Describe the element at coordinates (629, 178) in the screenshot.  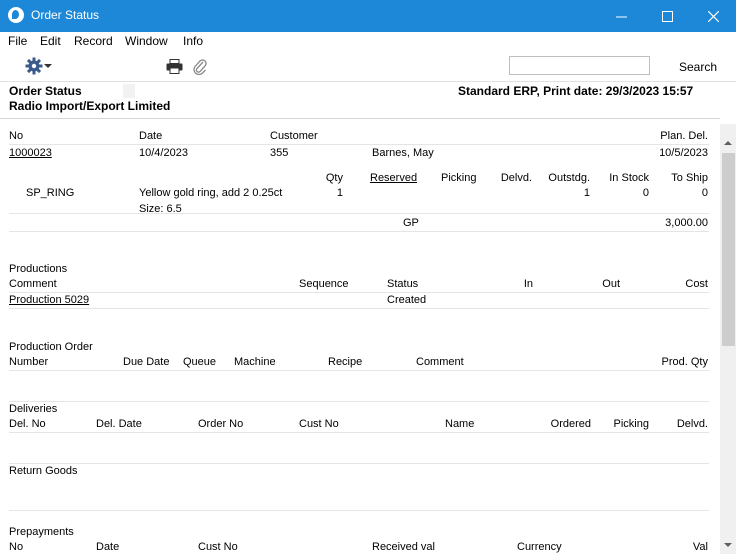
I see `col-in-stock: In Stock` at that location.